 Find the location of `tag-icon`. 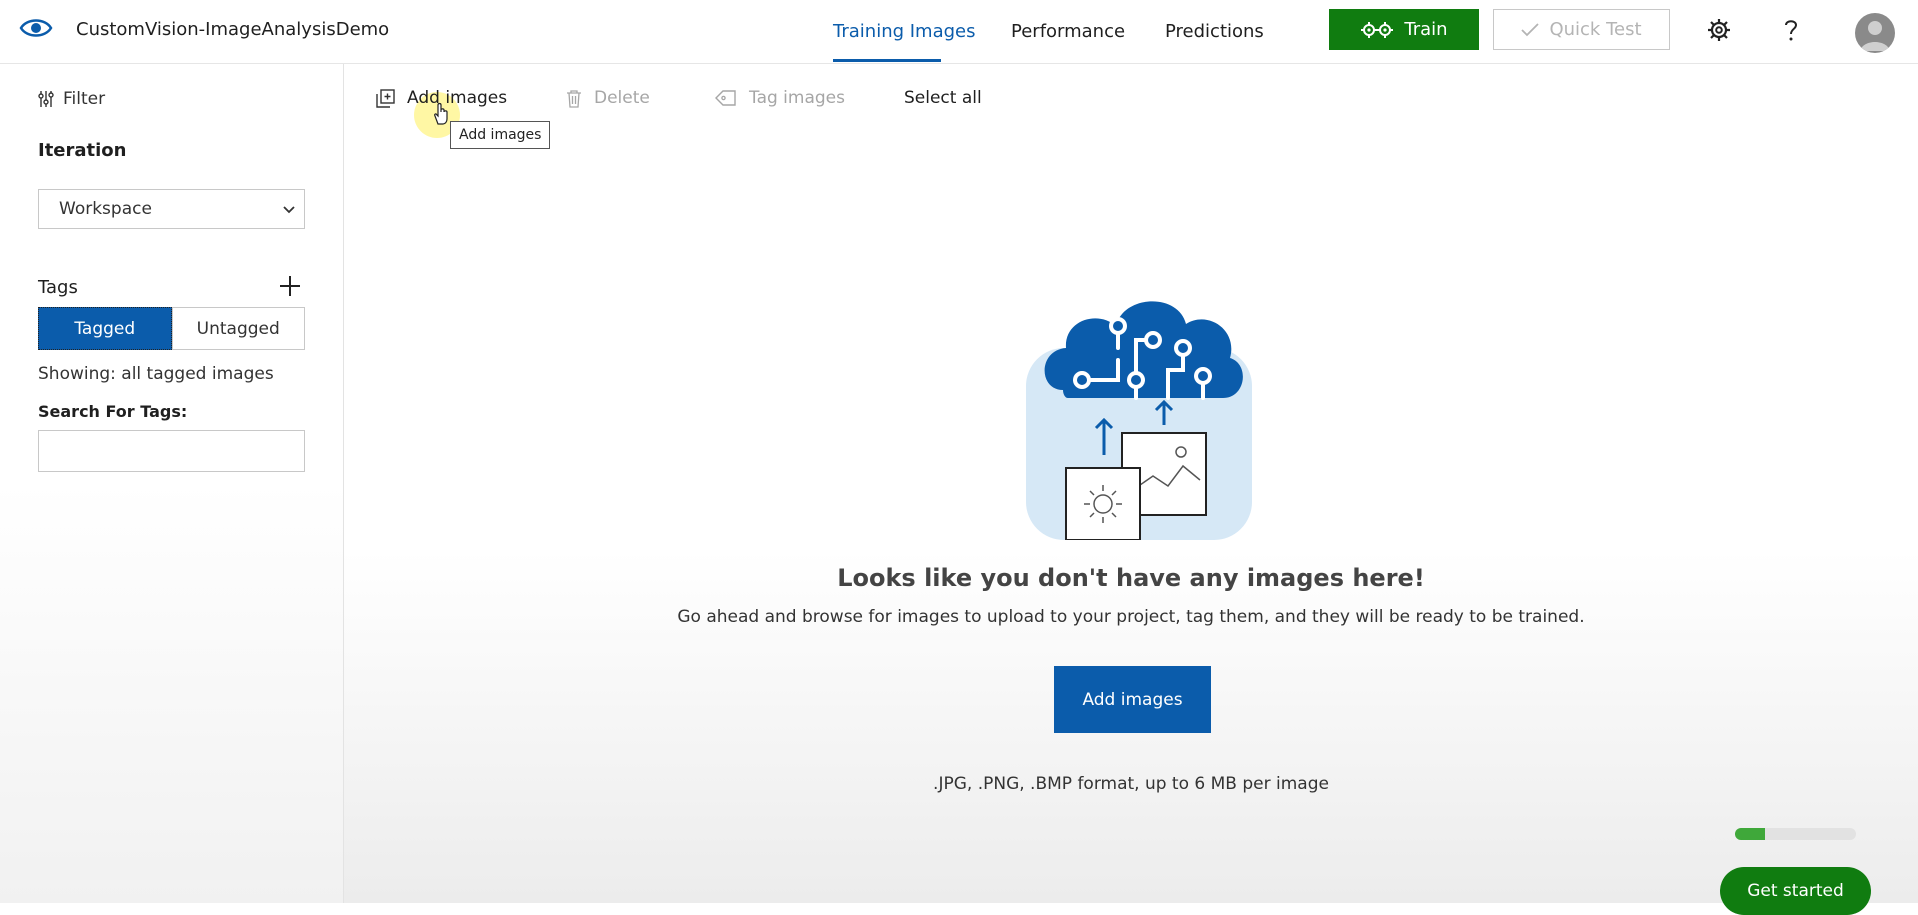

tag-icon is located at coordinates (725, 98).